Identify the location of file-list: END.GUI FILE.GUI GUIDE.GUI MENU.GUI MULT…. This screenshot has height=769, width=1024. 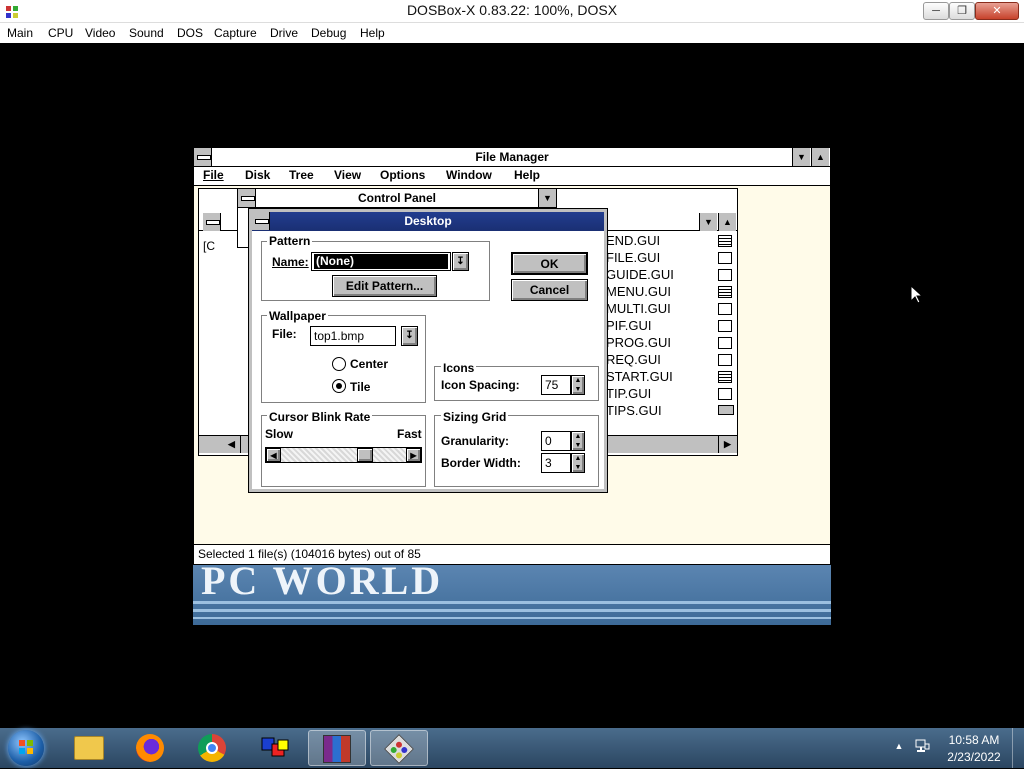
(671, 331).